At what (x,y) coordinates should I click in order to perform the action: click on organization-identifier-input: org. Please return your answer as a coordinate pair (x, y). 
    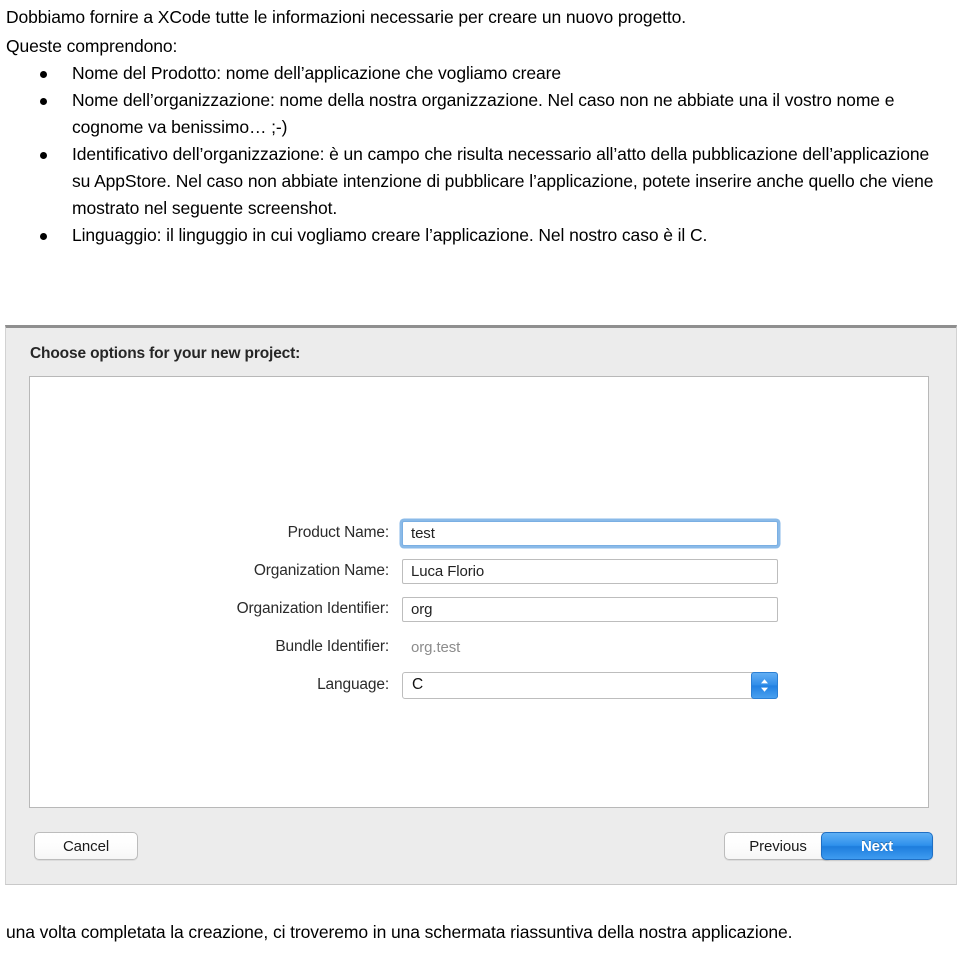
    Looking at the image, I should click on (590, 609).